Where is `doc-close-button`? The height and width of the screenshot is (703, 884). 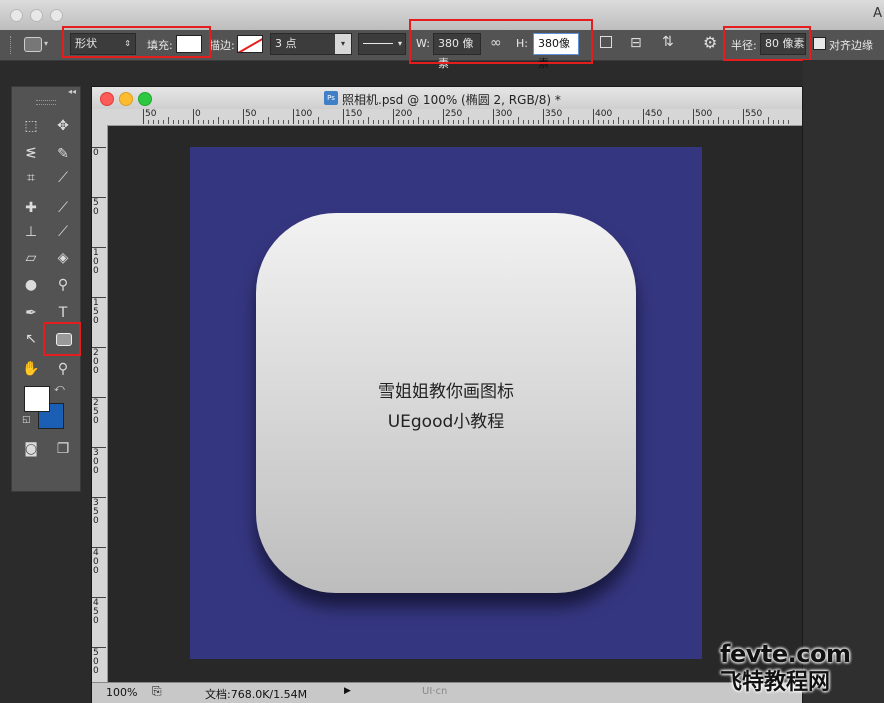 doc-close-button is located at coordinates (107, 99).